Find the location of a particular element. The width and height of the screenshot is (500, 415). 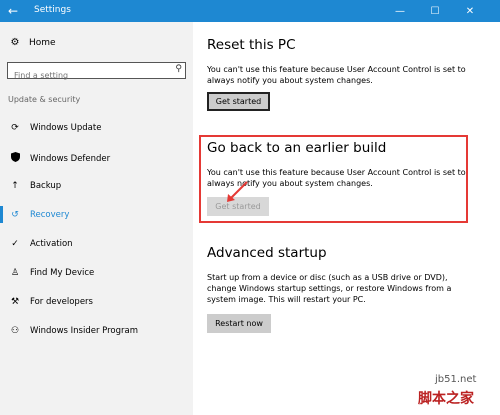

sidebar-item-label: Windows Insider Program is located at coordinates (84, 331).